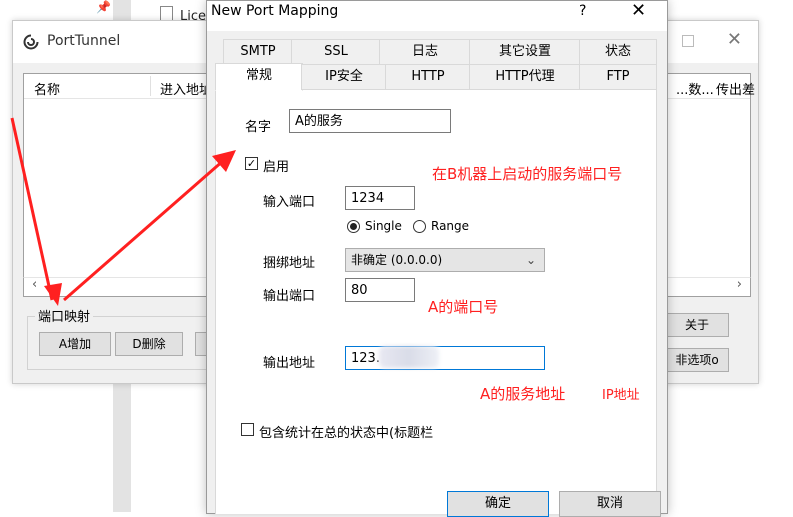  What do you see at coordinates (144, 230) in the screenshot?
I see `arrow-up-line` at bounding box center [144, 230].